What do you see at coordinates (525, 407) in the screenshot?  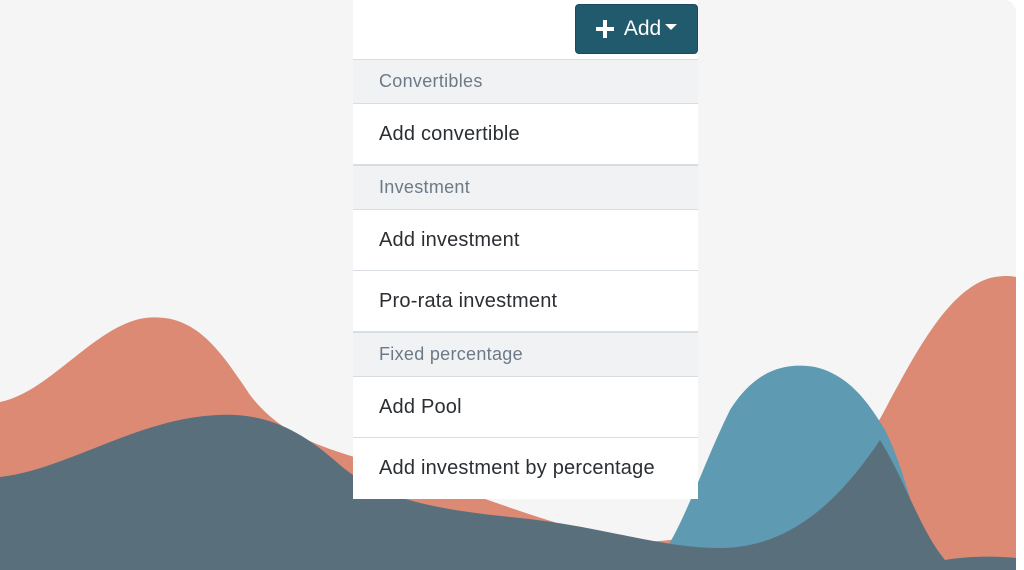 I see `menu-item-add-pool: Add Pool` at bounding box center [525, 407].